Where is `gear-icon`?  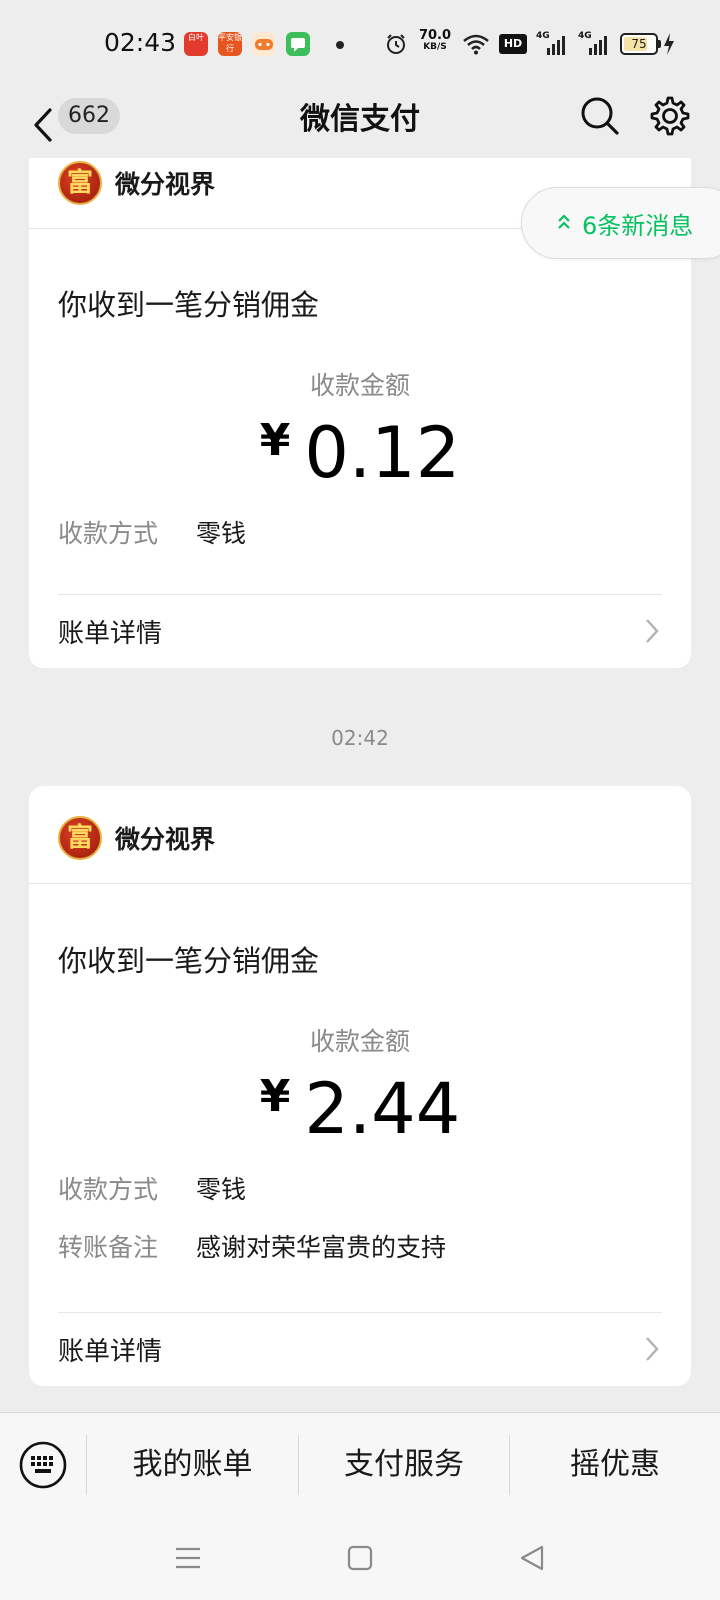
gear-icon is located at coordinates (670, 116).